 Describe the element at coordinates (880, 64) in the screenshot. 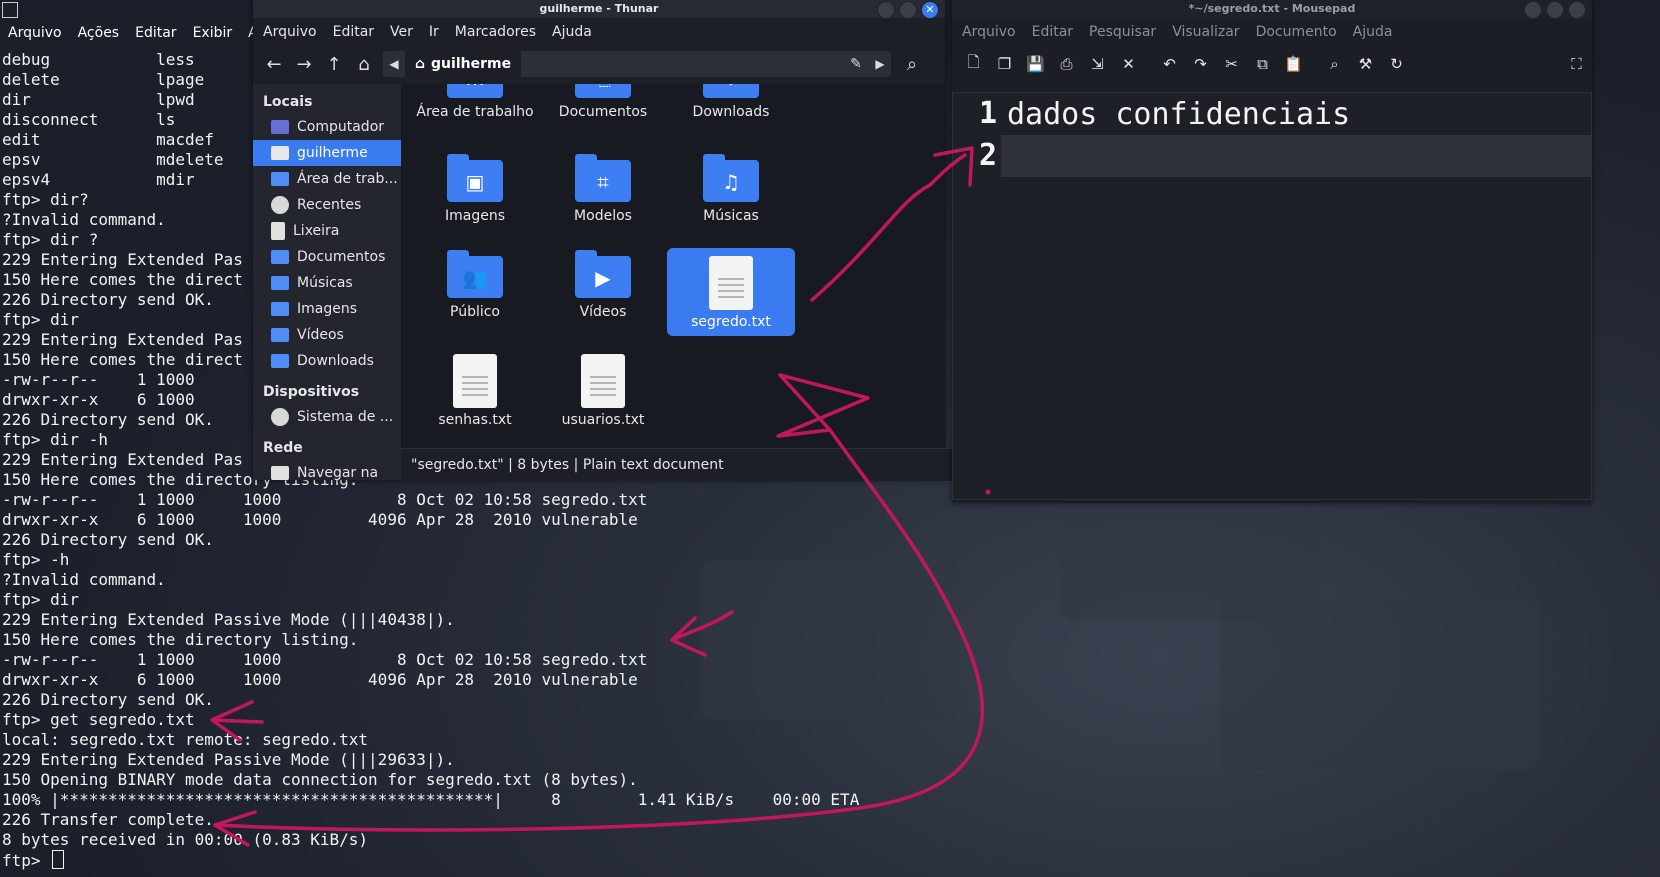

I see `chevron-right-icon: ▶` at that location.